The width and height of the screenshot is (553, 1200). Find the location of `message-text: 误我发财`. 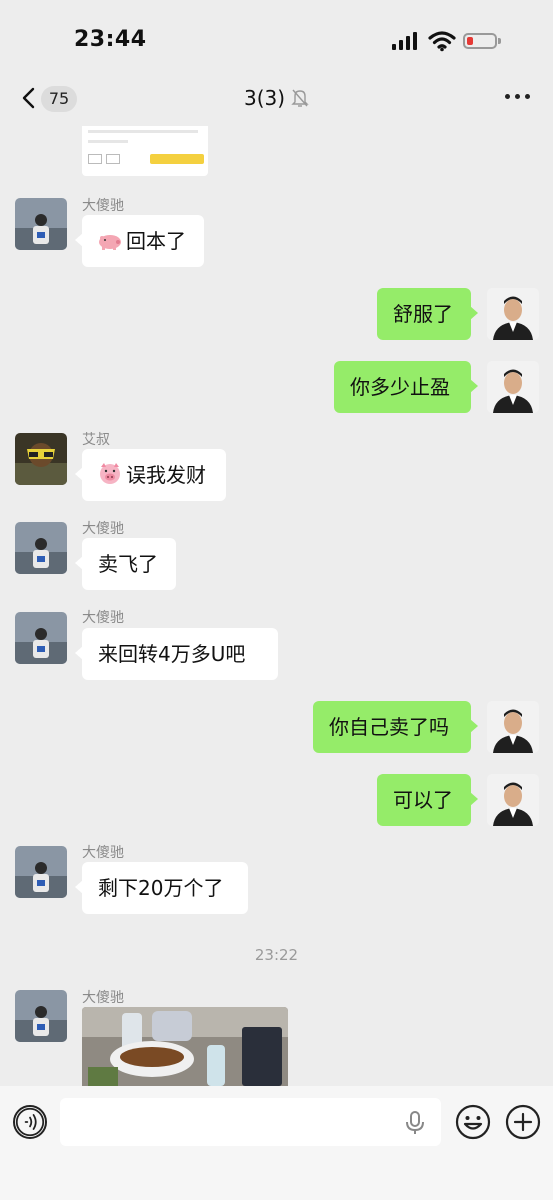

message-text: 误我发财 is located at coordinates (166, 475).